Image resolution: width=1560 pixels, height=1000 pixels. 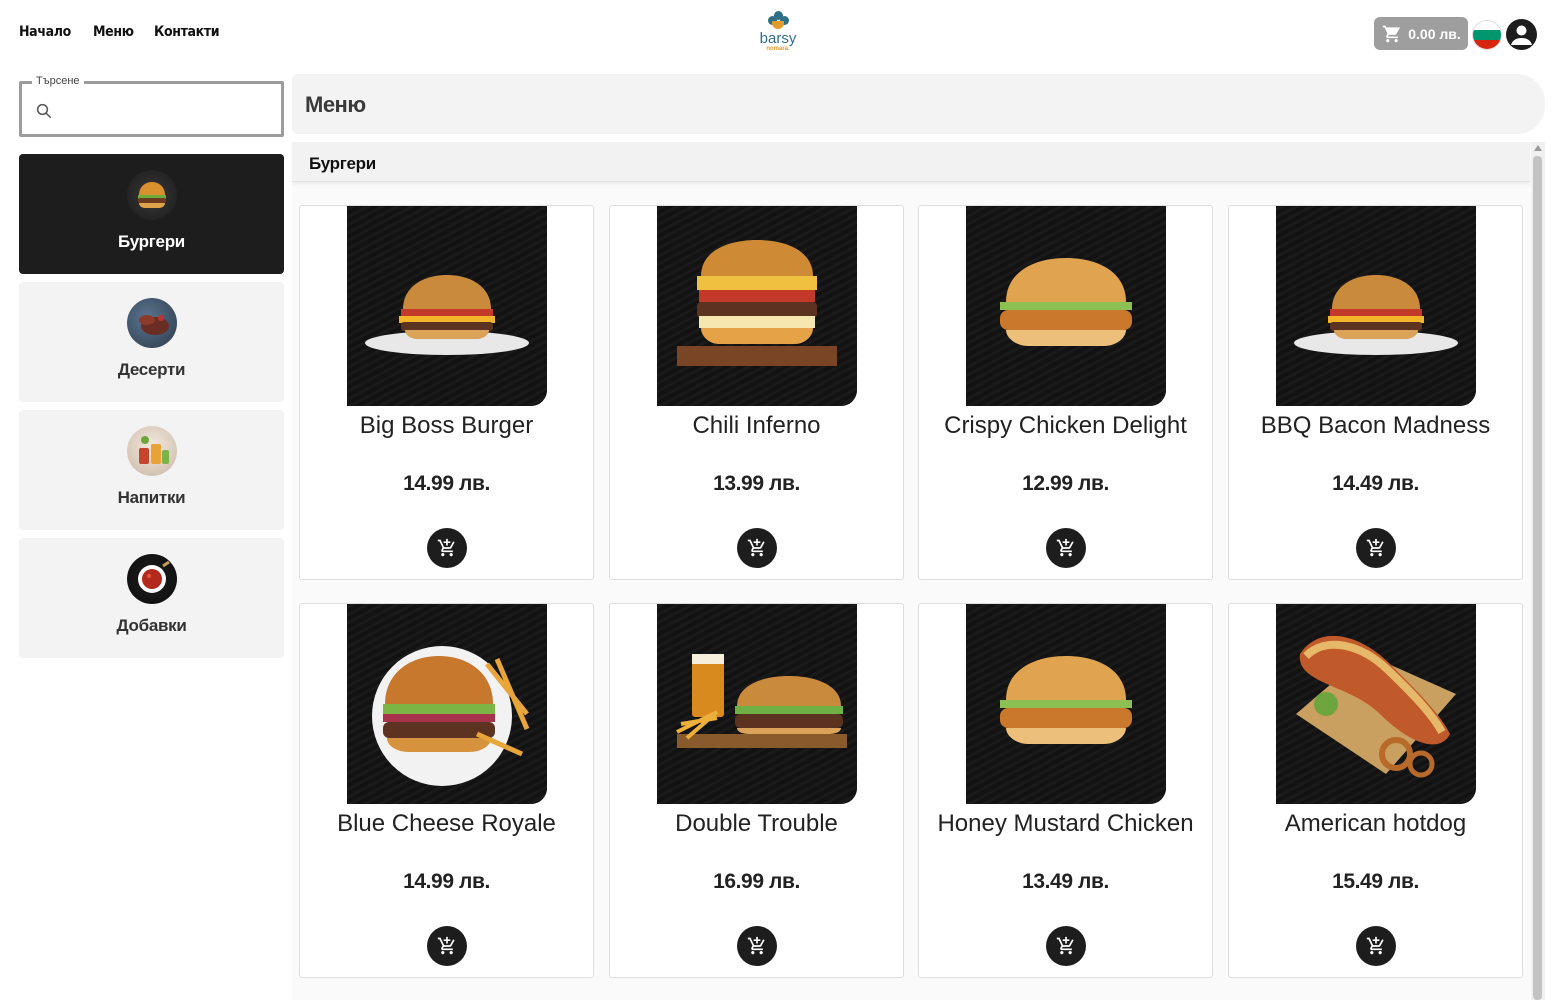 What do you see at coordinates (151, 323) in the screenshot?
I see `dessert-category-icon` at bounding box center [151, 323].